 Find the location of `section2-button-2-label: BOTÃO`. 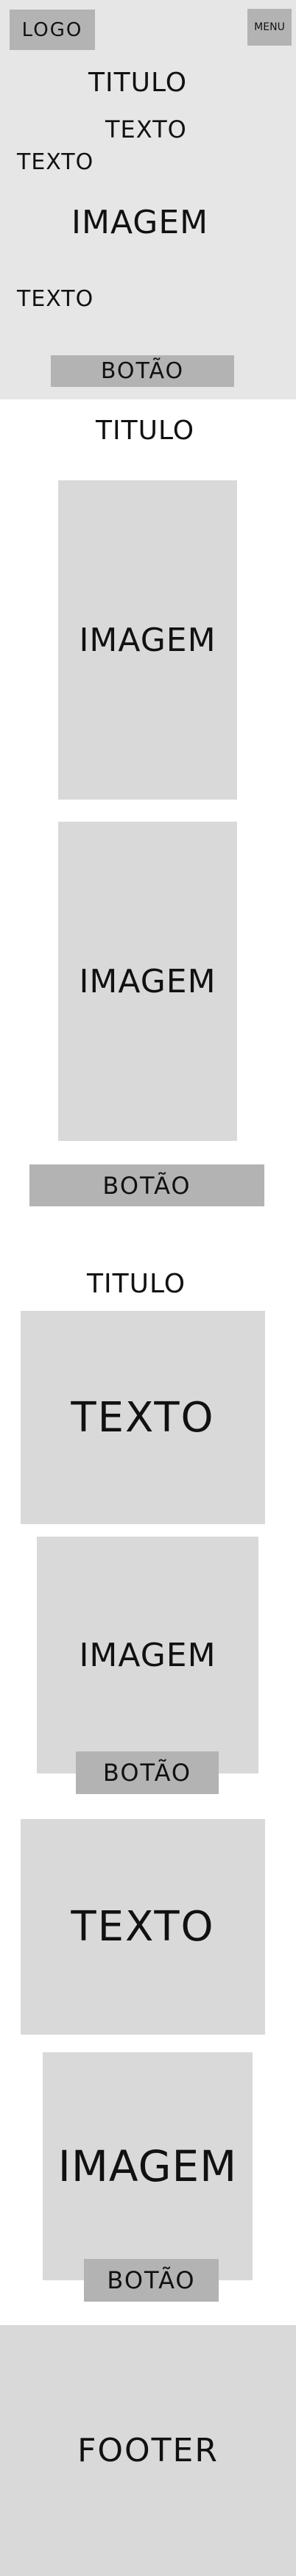

section2-button-2-label: BOTÃO is located at coordinates (151, 2280).